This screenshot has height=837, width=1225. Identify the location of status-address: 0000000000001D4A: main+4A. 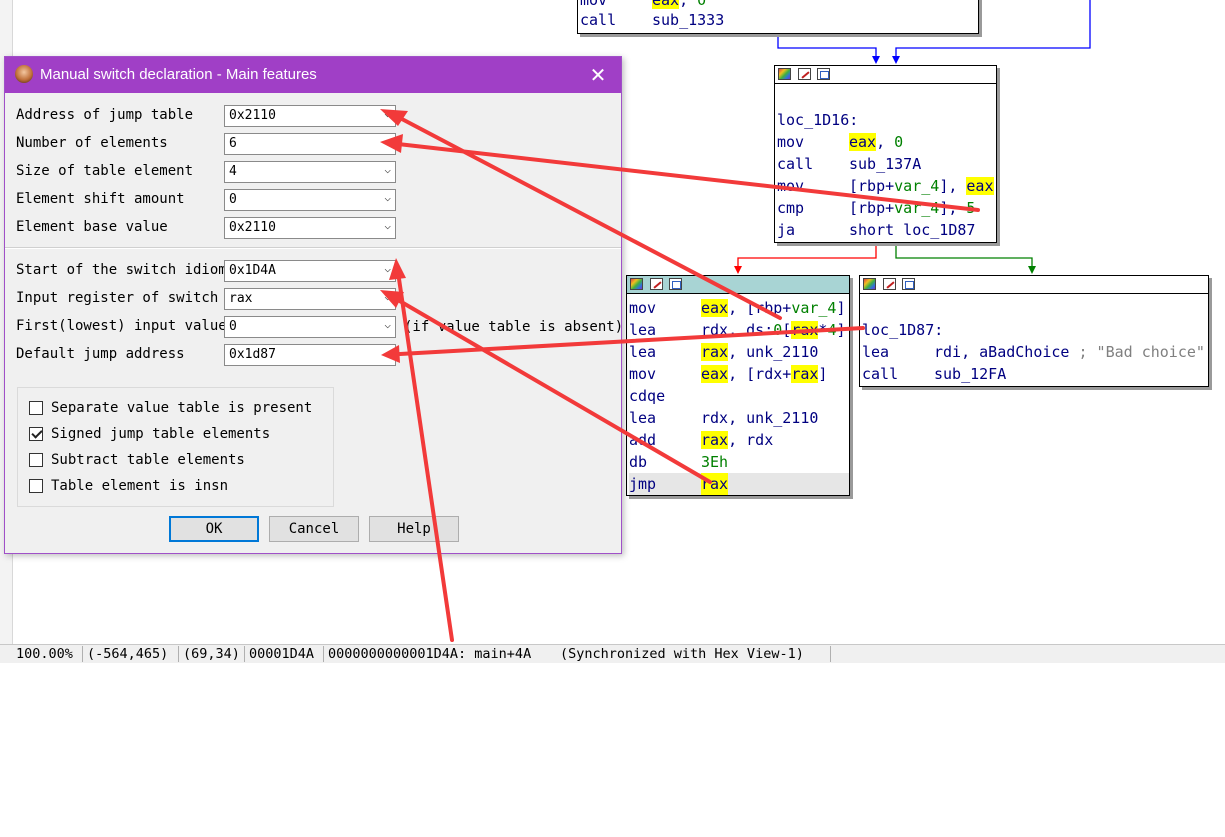
(430, 654).